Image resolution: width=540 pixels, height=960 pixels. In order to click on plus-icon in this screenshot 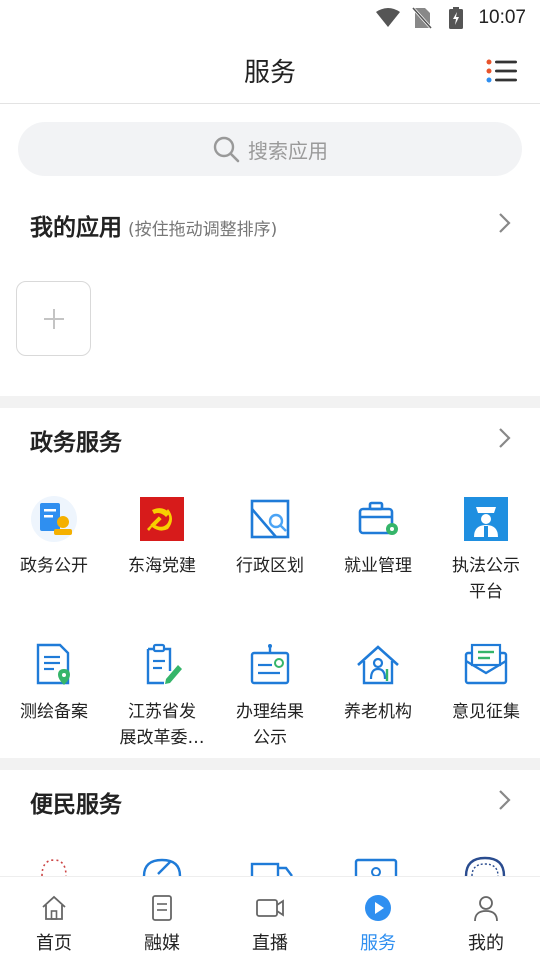, I will do `click(53, 318)`.